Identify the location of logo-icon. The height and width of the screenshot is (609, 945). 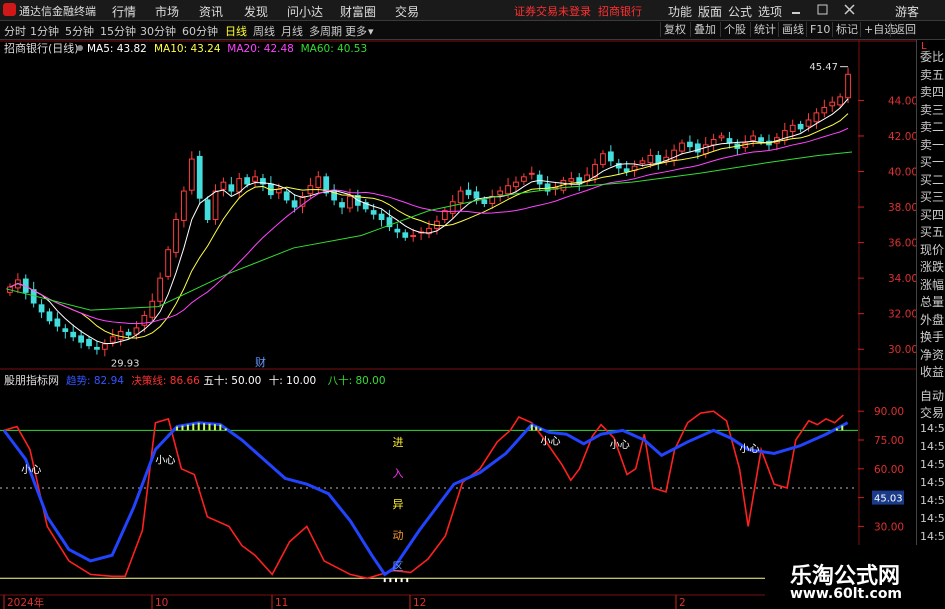
(9, 9).